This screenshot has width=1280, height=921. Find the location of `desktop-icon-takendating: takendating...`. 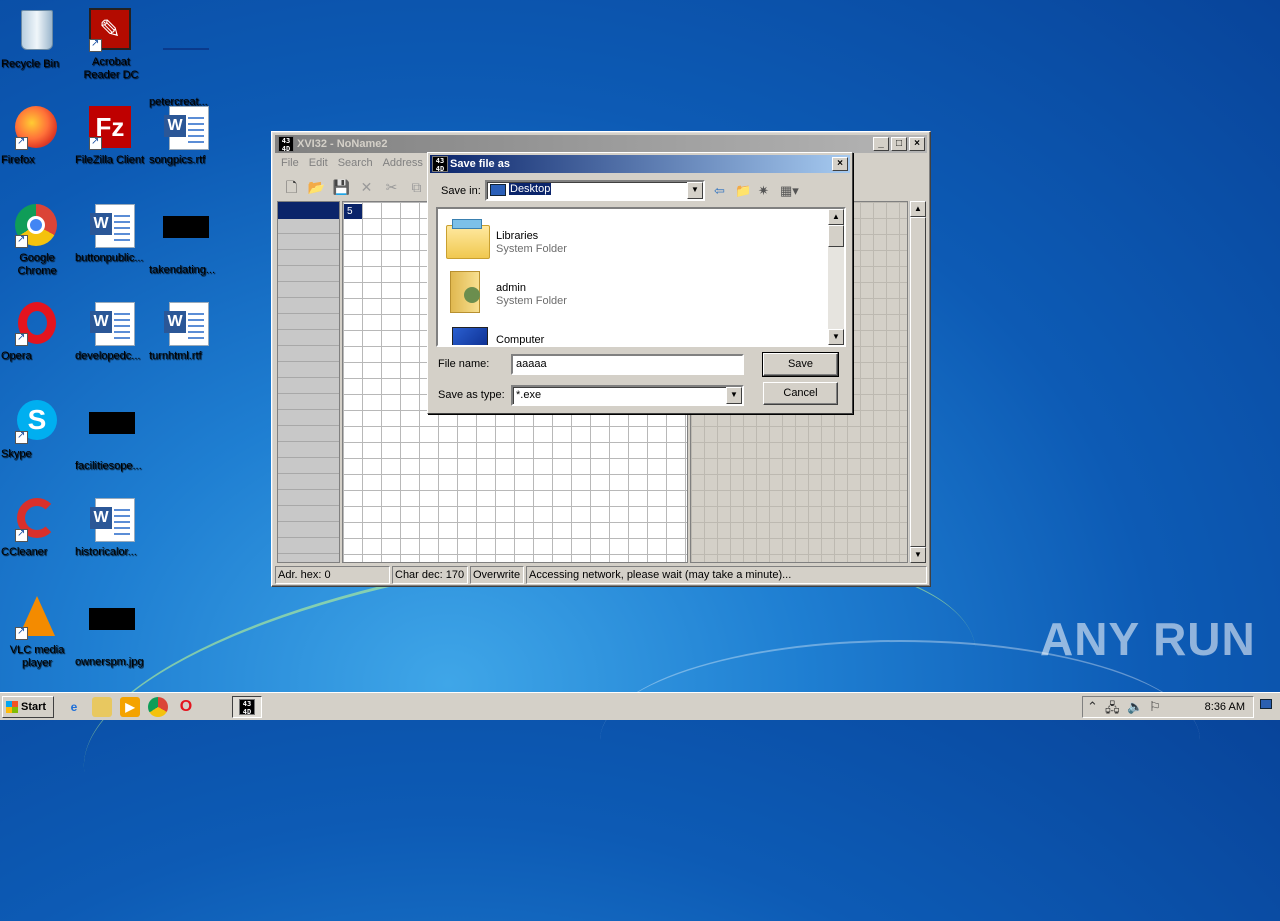

desktop-icon-takendating: takendating... is located at coordinates (185, 240).